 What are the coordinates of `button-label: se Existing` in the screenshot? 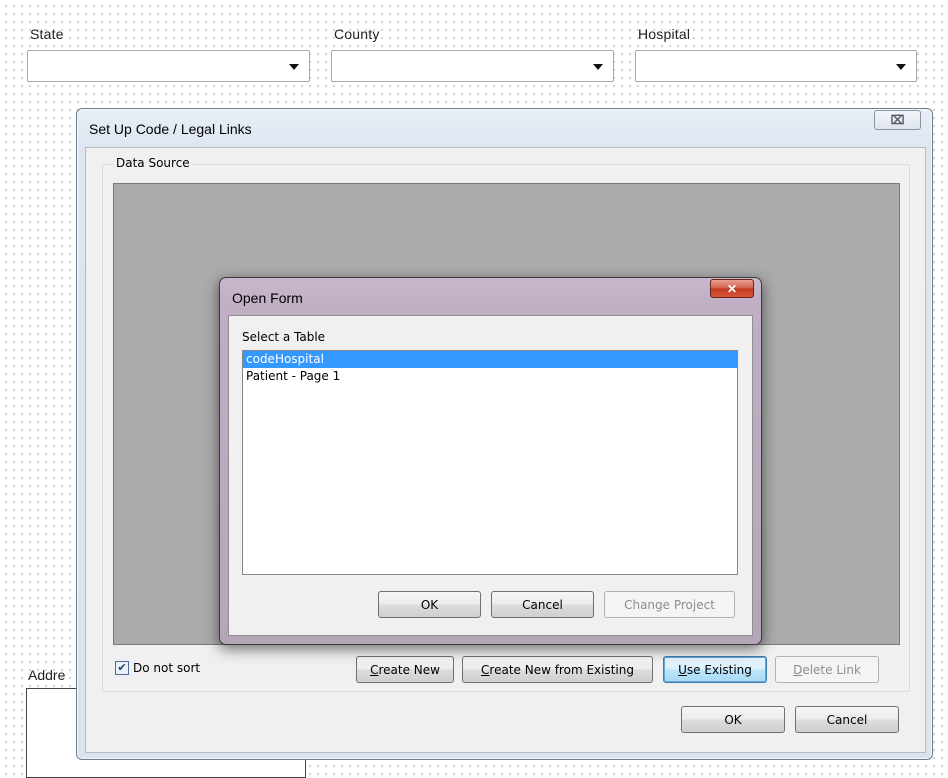 It's located at (719, 669).